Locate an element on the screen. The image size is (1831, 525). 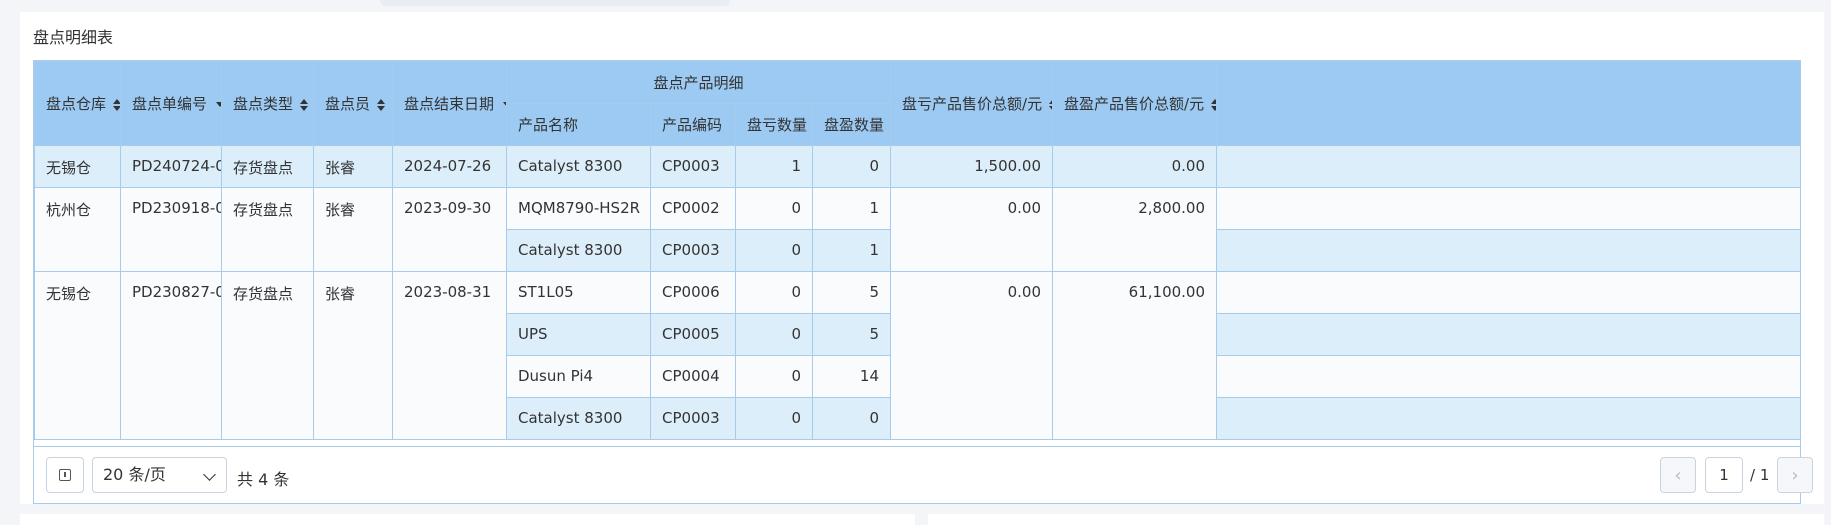
cell-gain-qty: 14 is located at coordinates (851, 376).